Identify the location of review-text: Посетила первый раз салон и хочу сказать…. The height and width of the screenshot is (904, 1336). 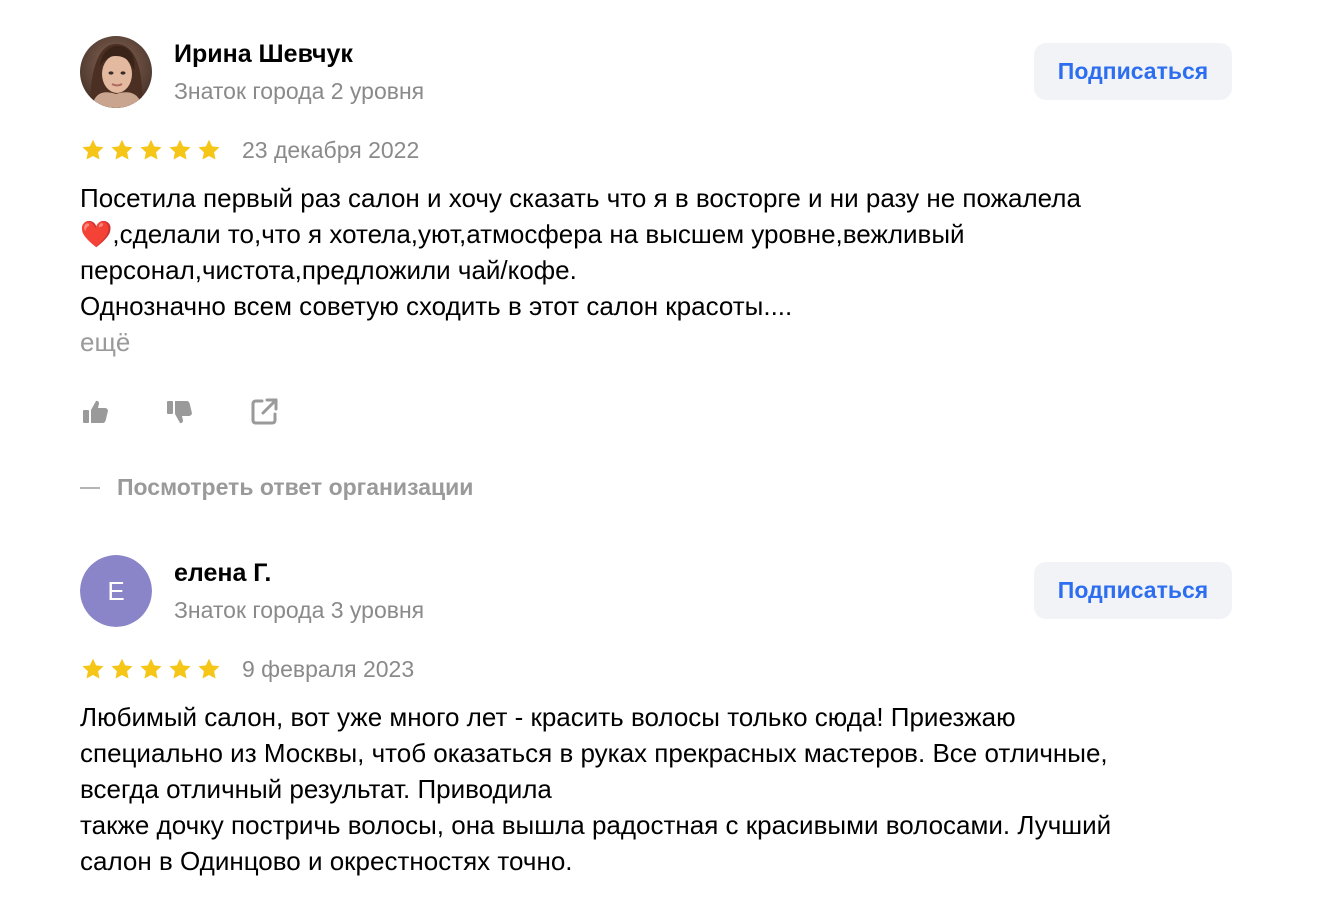
(660, 252).